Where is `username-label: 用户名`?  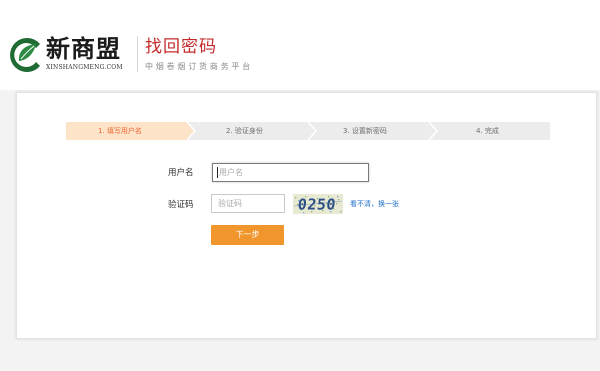
username-label: 用户名 is located at coordinates (181, 173).